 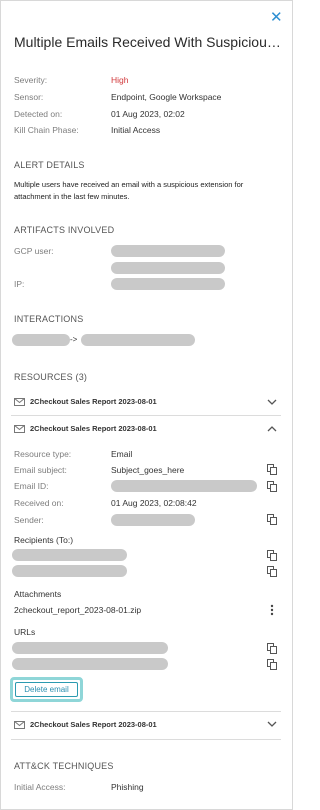 I want to click on ip-label: IP:, so click(x=19, y=284).